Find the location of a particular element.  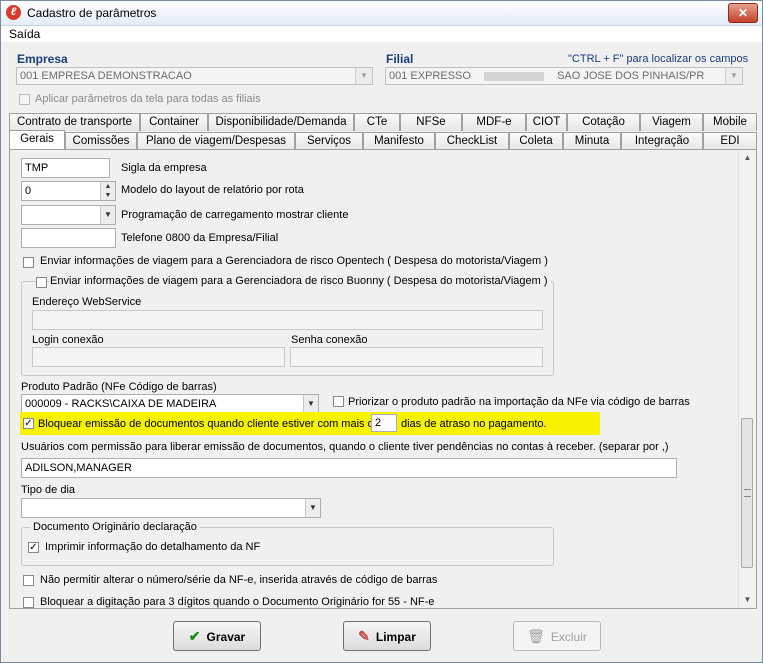

bloquear-checkbox: ✓ is located at coordinates (28, 423).